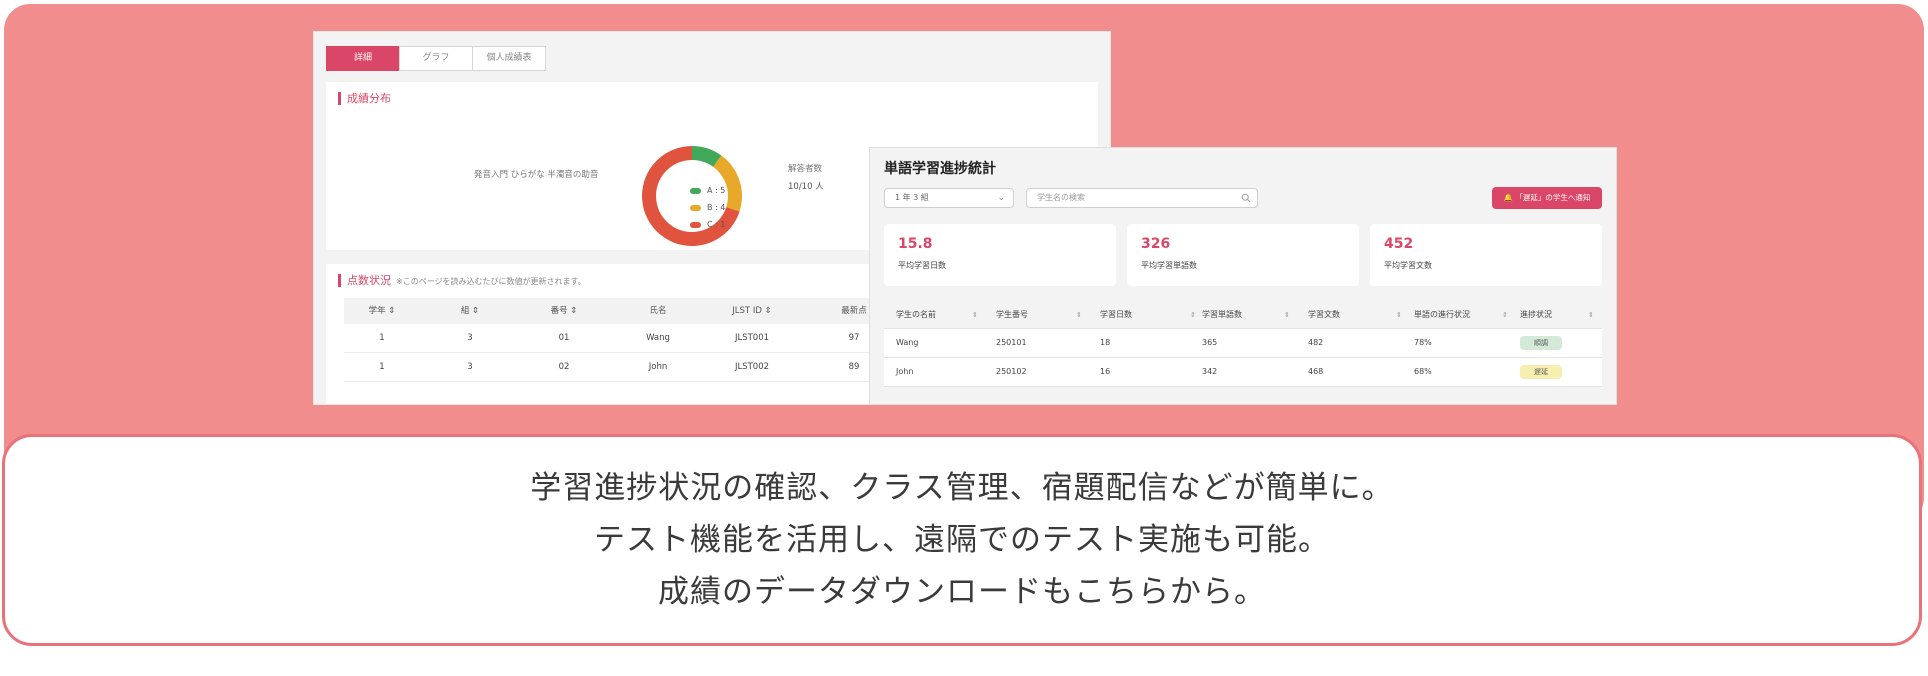 This screenshot has width=1928, height=676. Describe the element at coordinates (363, 58) in the screenshot. I see `tab-details: 詳細` at that location.